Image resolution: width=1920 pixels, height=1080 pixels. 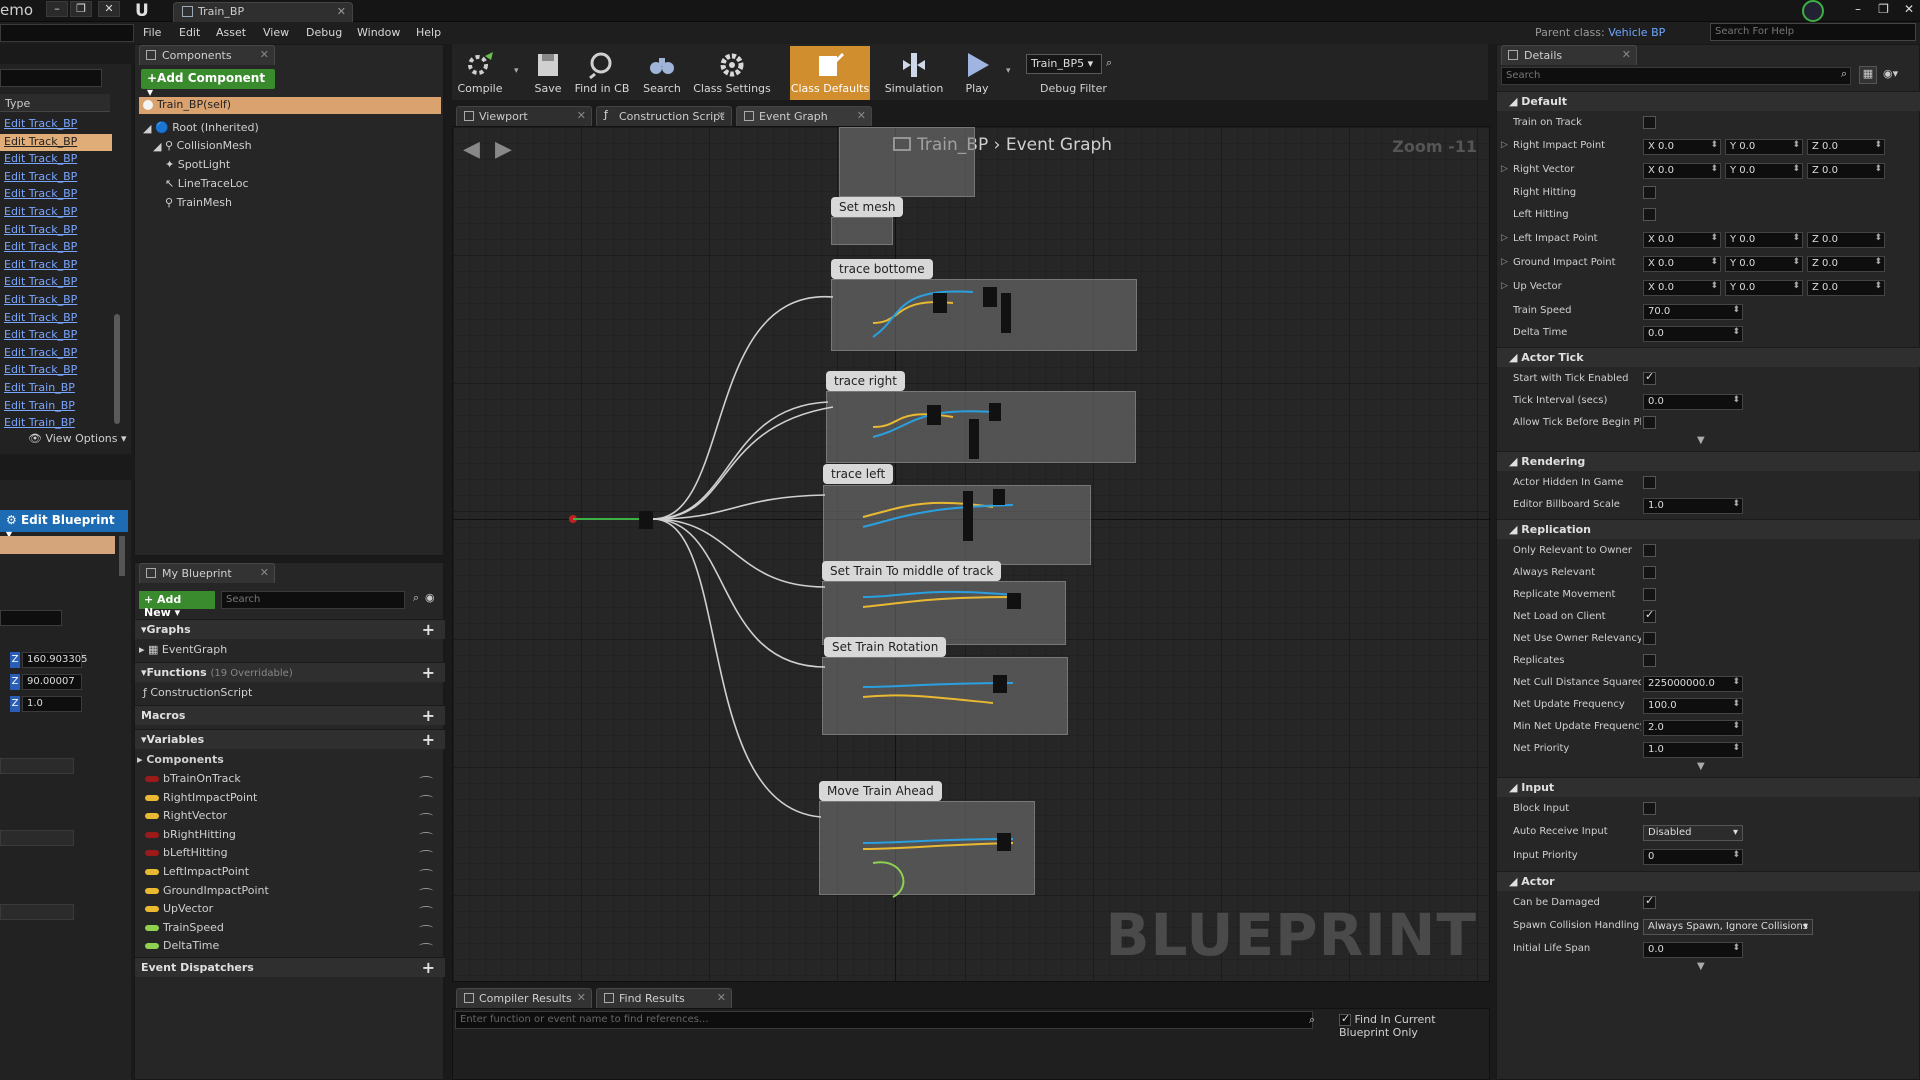 What do you see at coordinates (290, 715) in the screenshot?
I see `macros-section: Macros +` at bounding box center [290, 715].